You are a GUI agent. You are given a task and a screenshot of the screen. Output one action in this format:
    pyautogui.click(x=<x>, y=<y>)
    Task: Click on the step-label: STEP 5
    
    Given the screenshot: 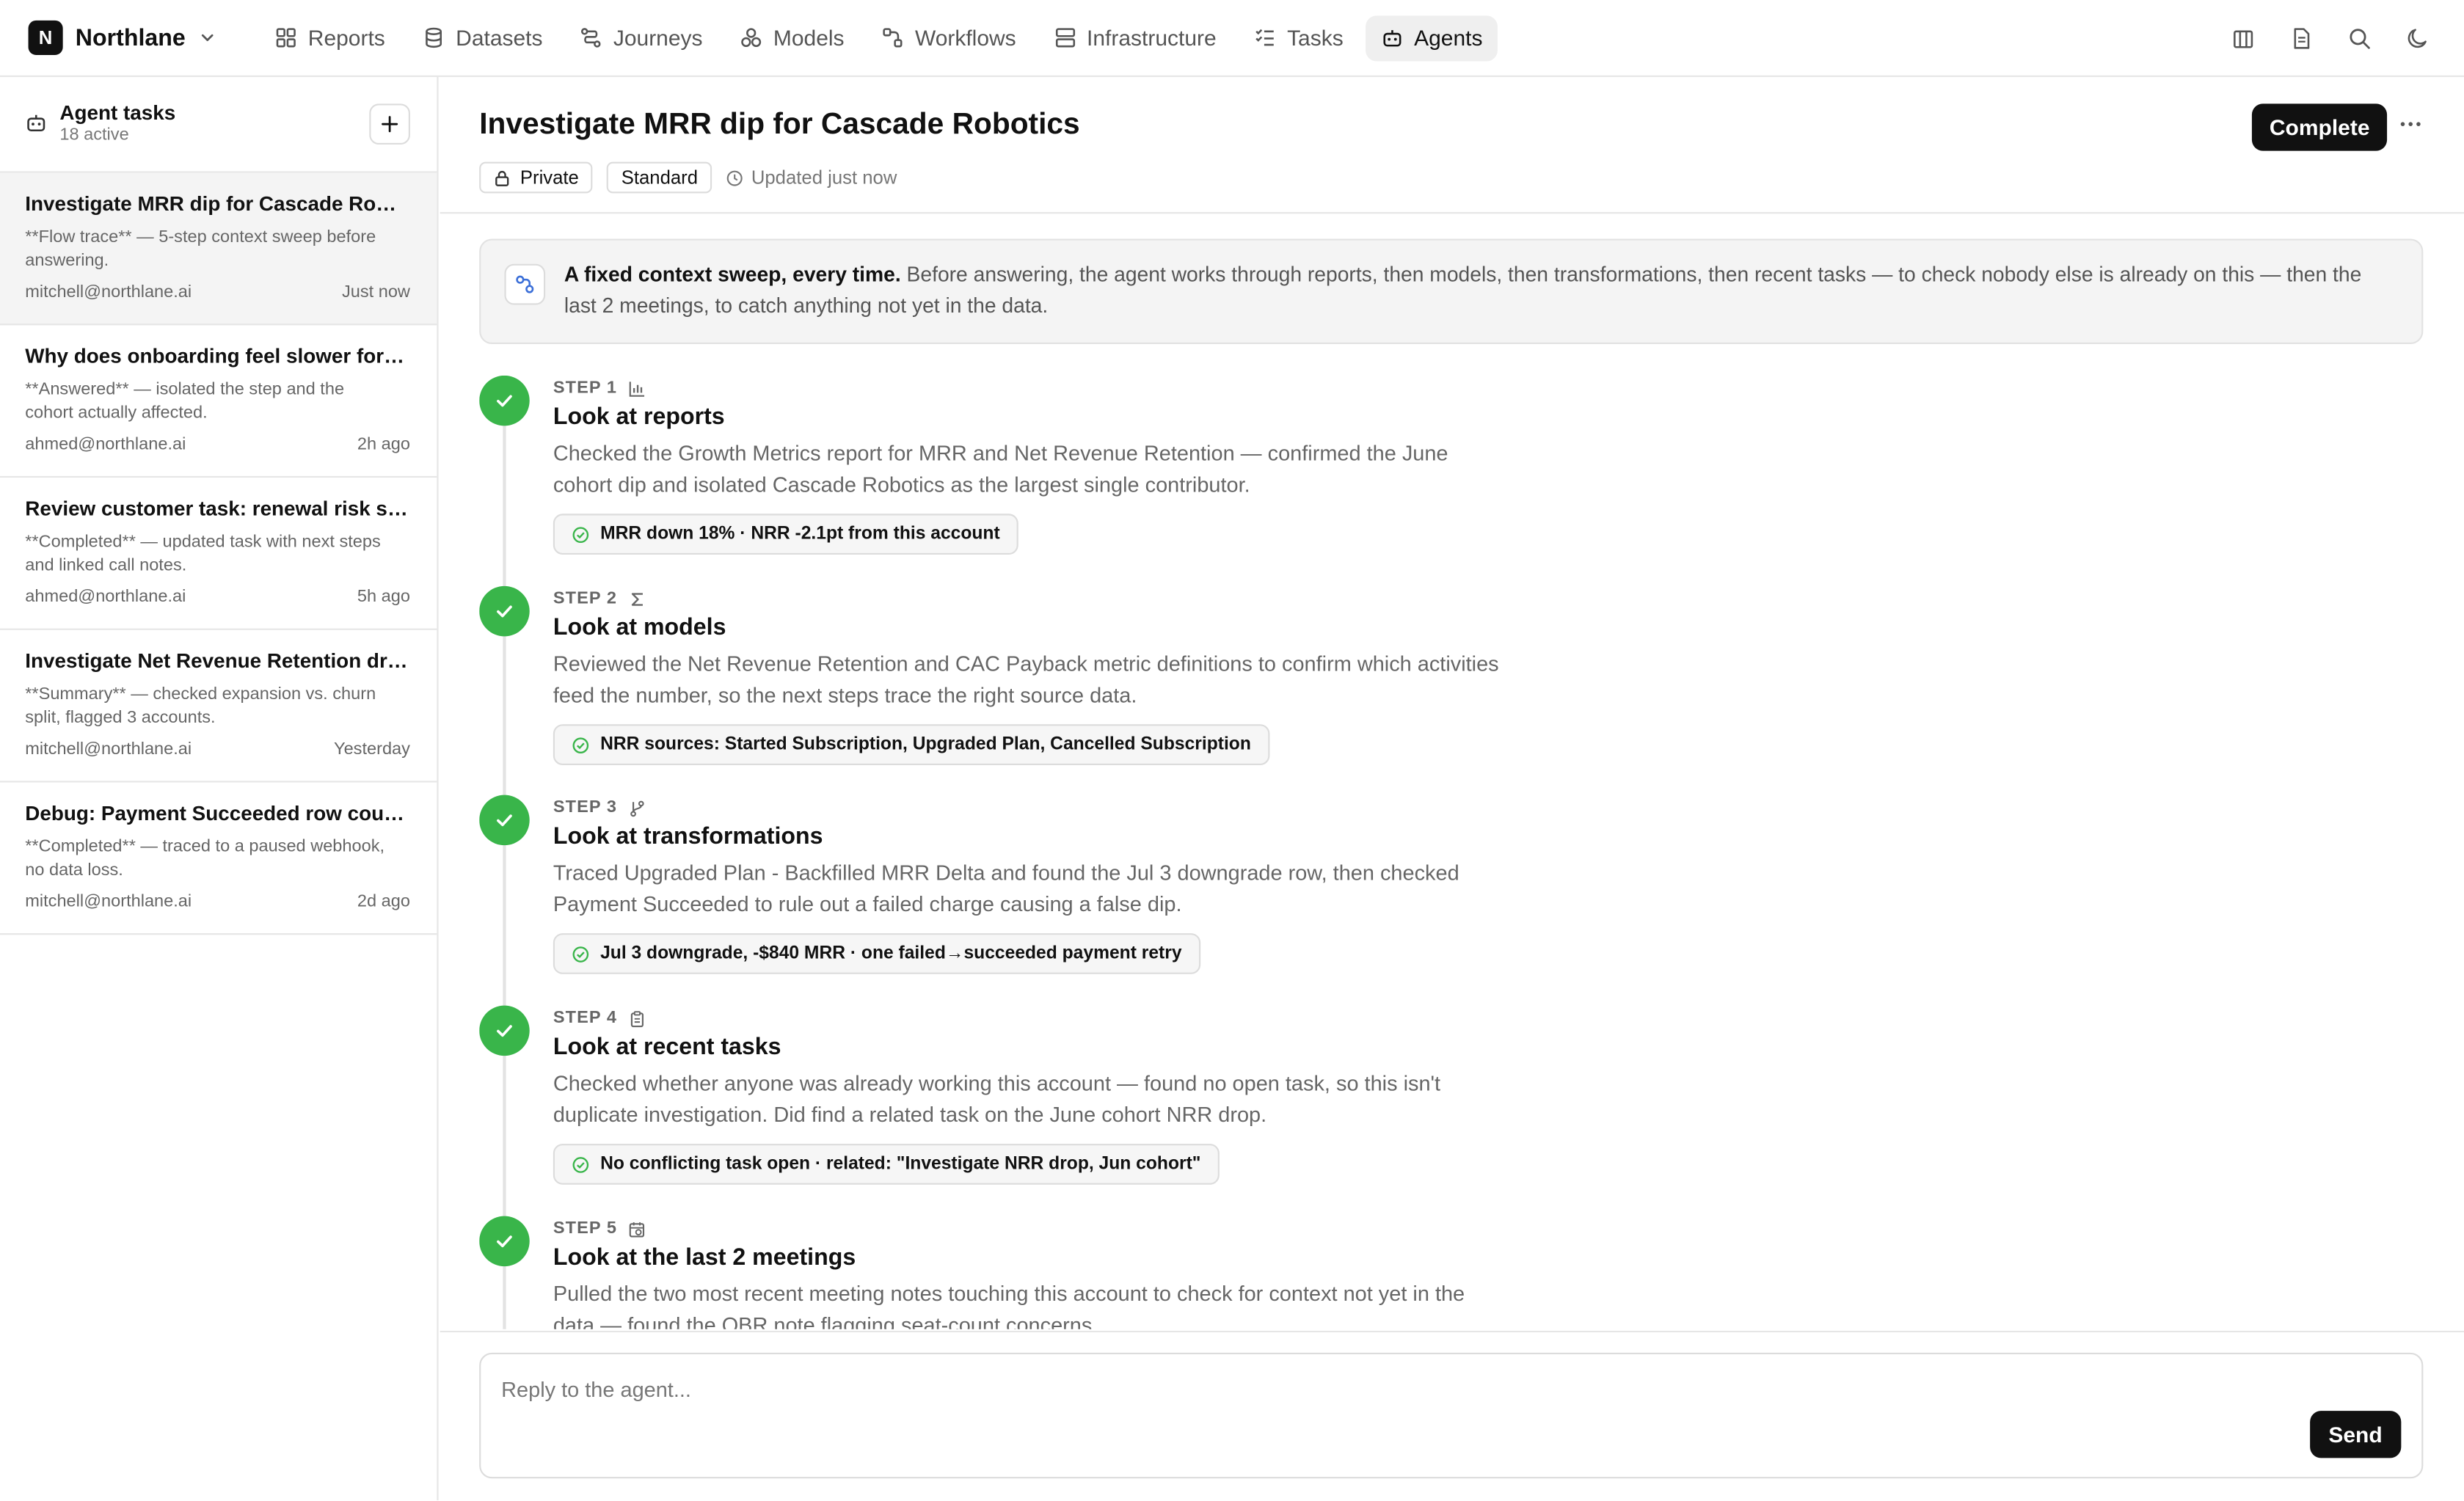 What is the action you would take?
    pyautogui.click(x=599, y=1228)
    